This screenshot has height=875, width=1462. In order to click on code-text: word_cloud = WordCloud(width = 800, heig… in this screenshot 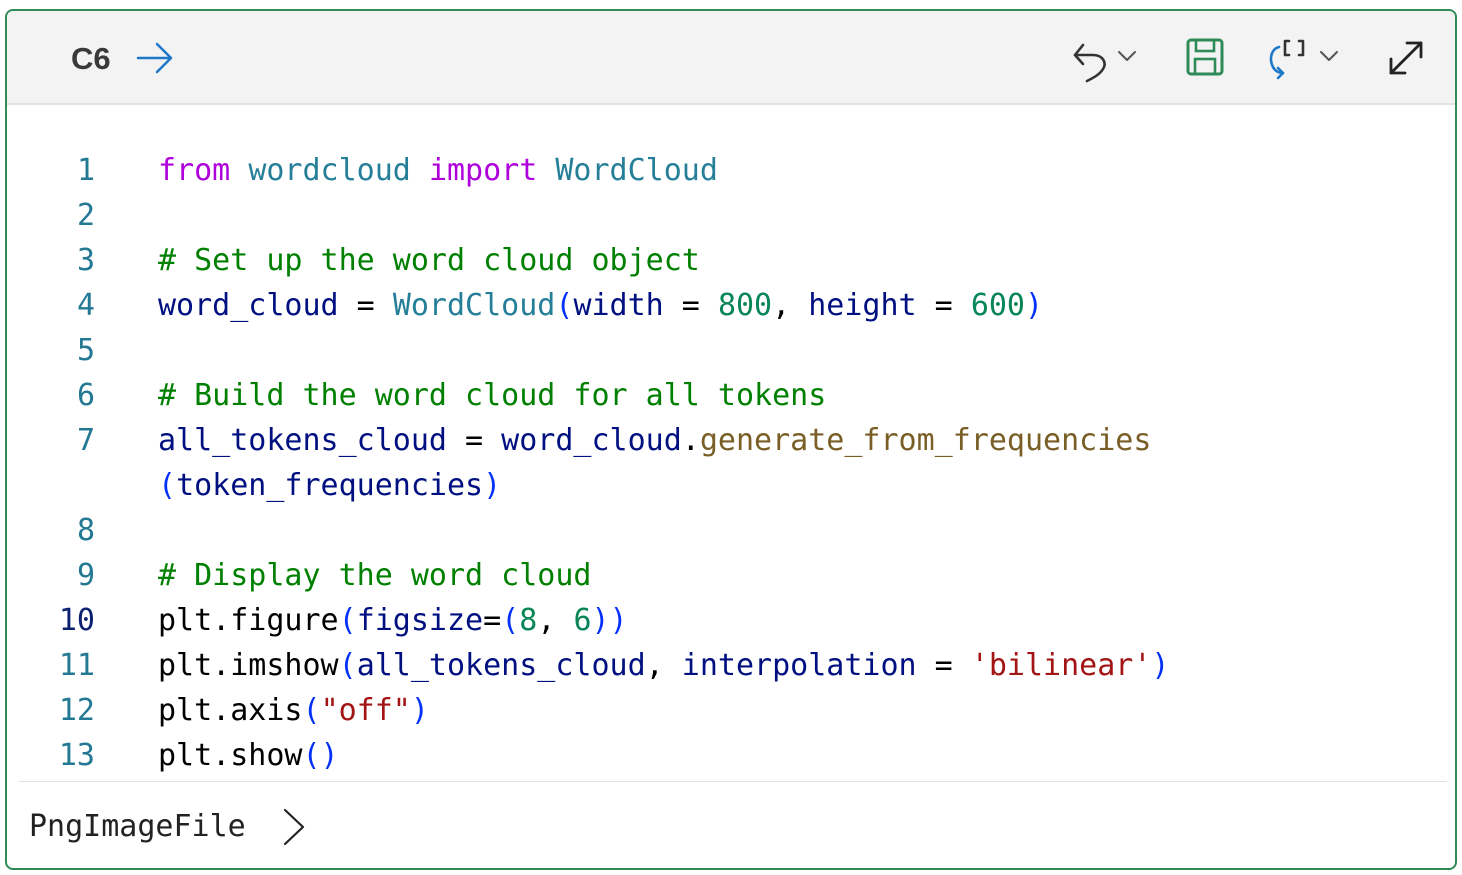, I will do `click(600, 305)`.